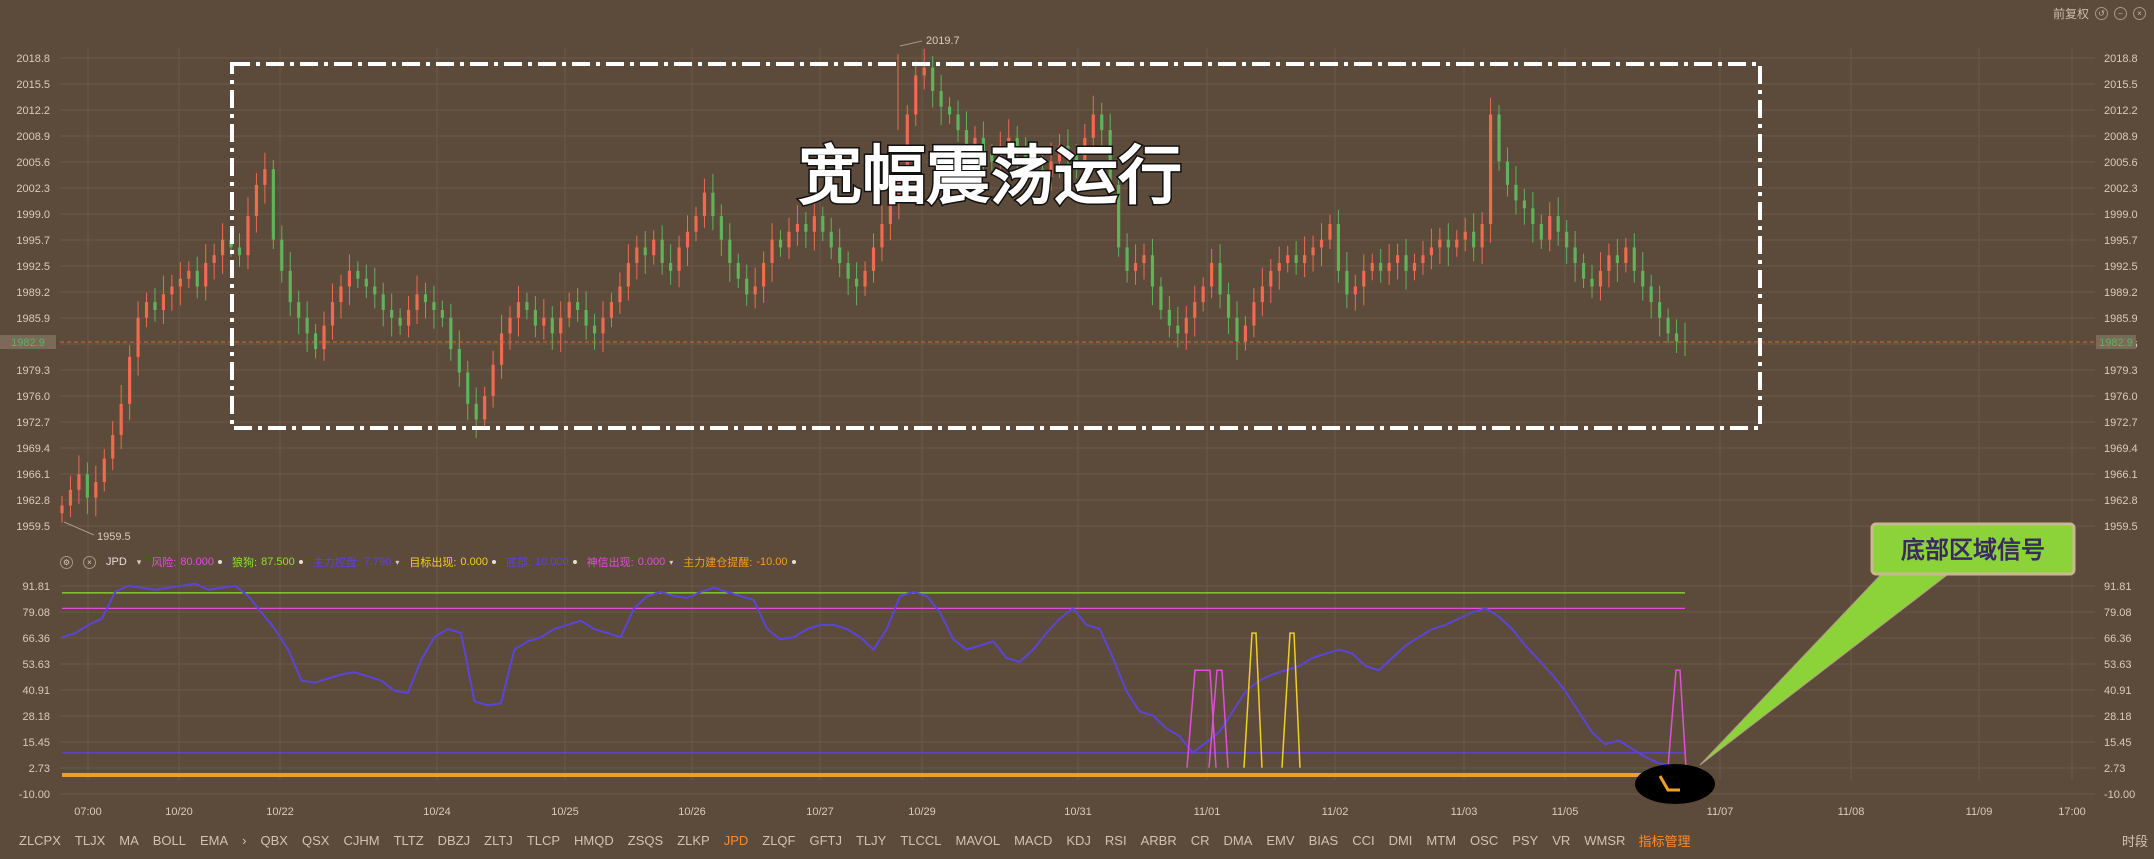 Image resolution: width=2154 pixels, height=859 pixels. What do you see at coordinates (1280, 840) in the screenshot?
I see `tab-emv: EMV` at bounding box center [1280, 840].